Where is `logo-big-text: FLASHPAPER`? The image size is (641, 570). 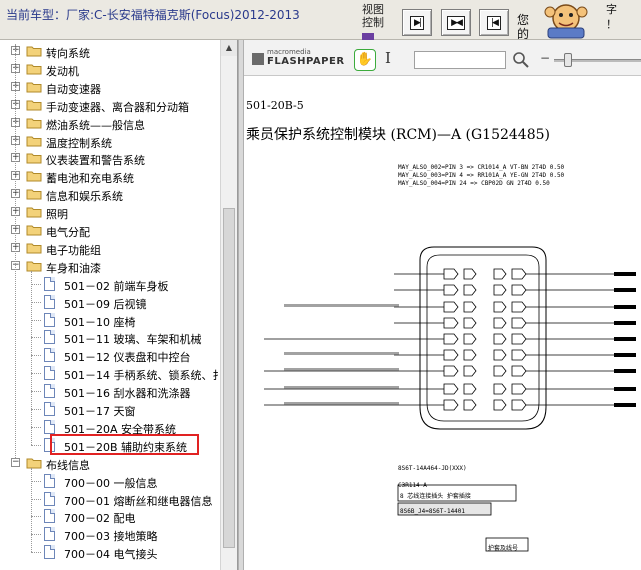 logo-big-text: FLASHPAPER is located at coordinates (306, 61).